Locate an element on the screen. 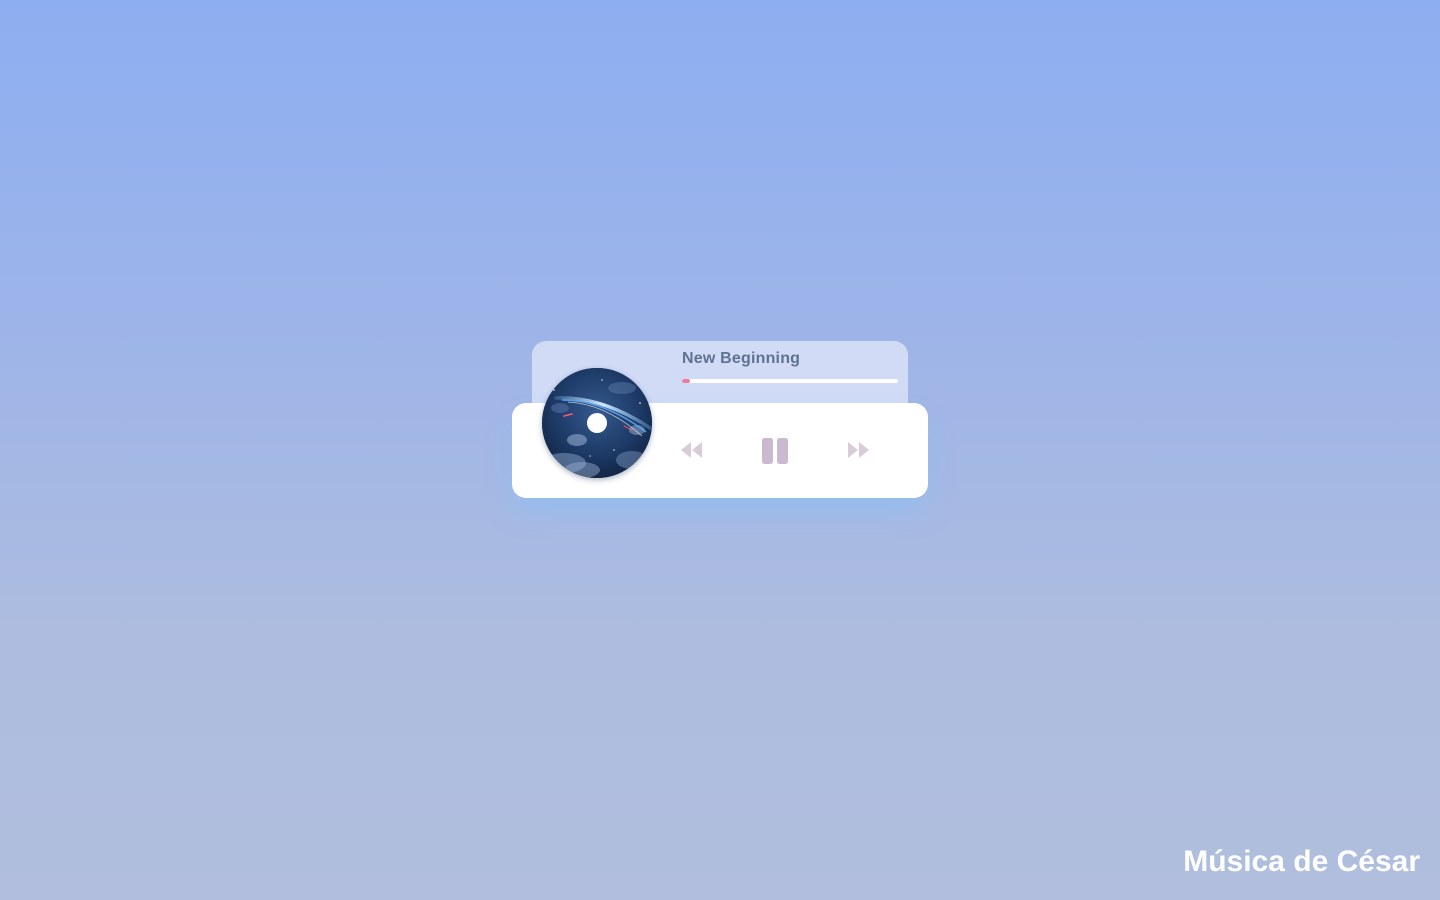 Image resolution: width=1440 pixels, height=900 pixels. pause-icon is located at coordinates (775, 451).